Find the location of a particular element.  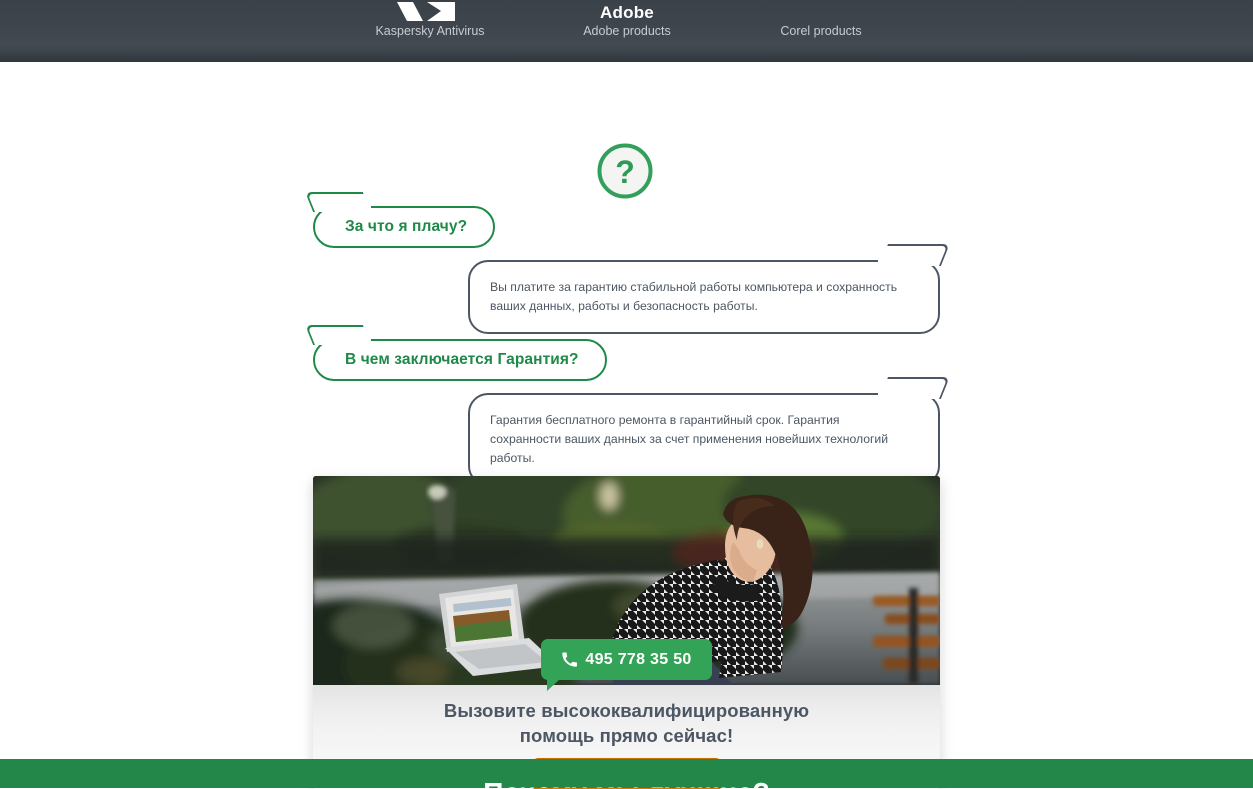

phone-handset-icon is located at coordinates (570, 659).